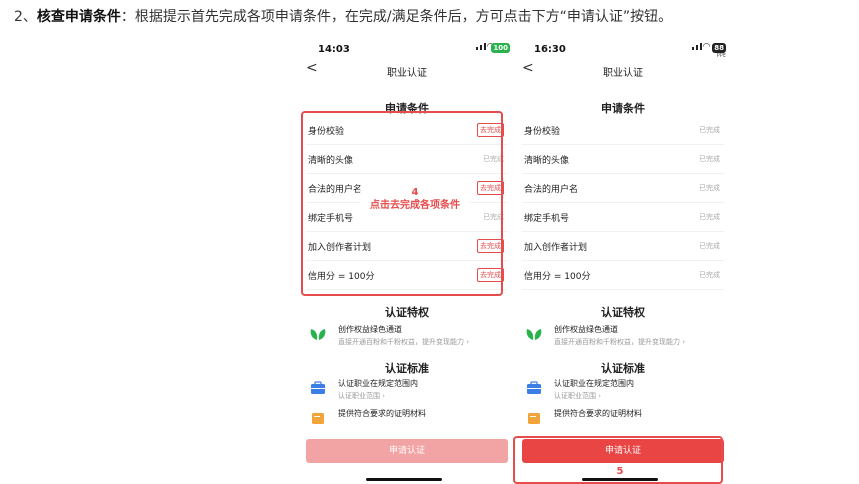  What do you see at coordinates (415, 199) in the screenshot?
I see `annotation-step-4: 4 点击去完成各项条件` at bounding box center [415, 199].